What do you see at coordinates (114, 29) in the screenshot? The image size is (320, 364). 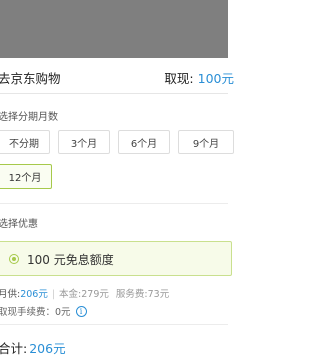 I see `dim-overlay` at bounding box center [114, 29].